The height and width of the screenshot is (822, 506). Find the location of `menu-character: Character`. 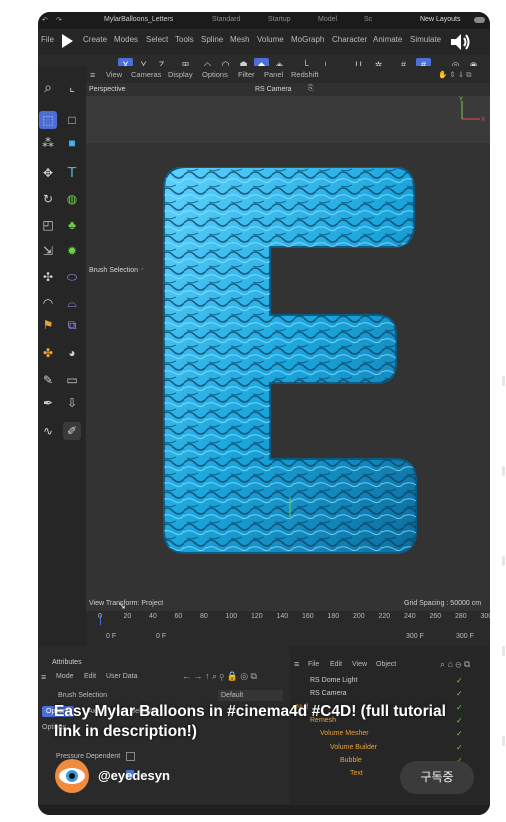

menu-character: Character is located at coordinates (349, 39).